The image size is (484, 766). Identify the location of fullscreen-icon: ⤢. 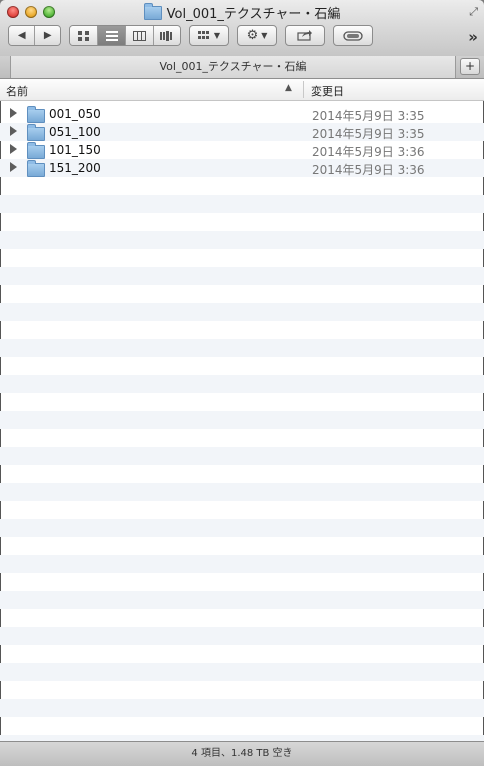
(473, 12).